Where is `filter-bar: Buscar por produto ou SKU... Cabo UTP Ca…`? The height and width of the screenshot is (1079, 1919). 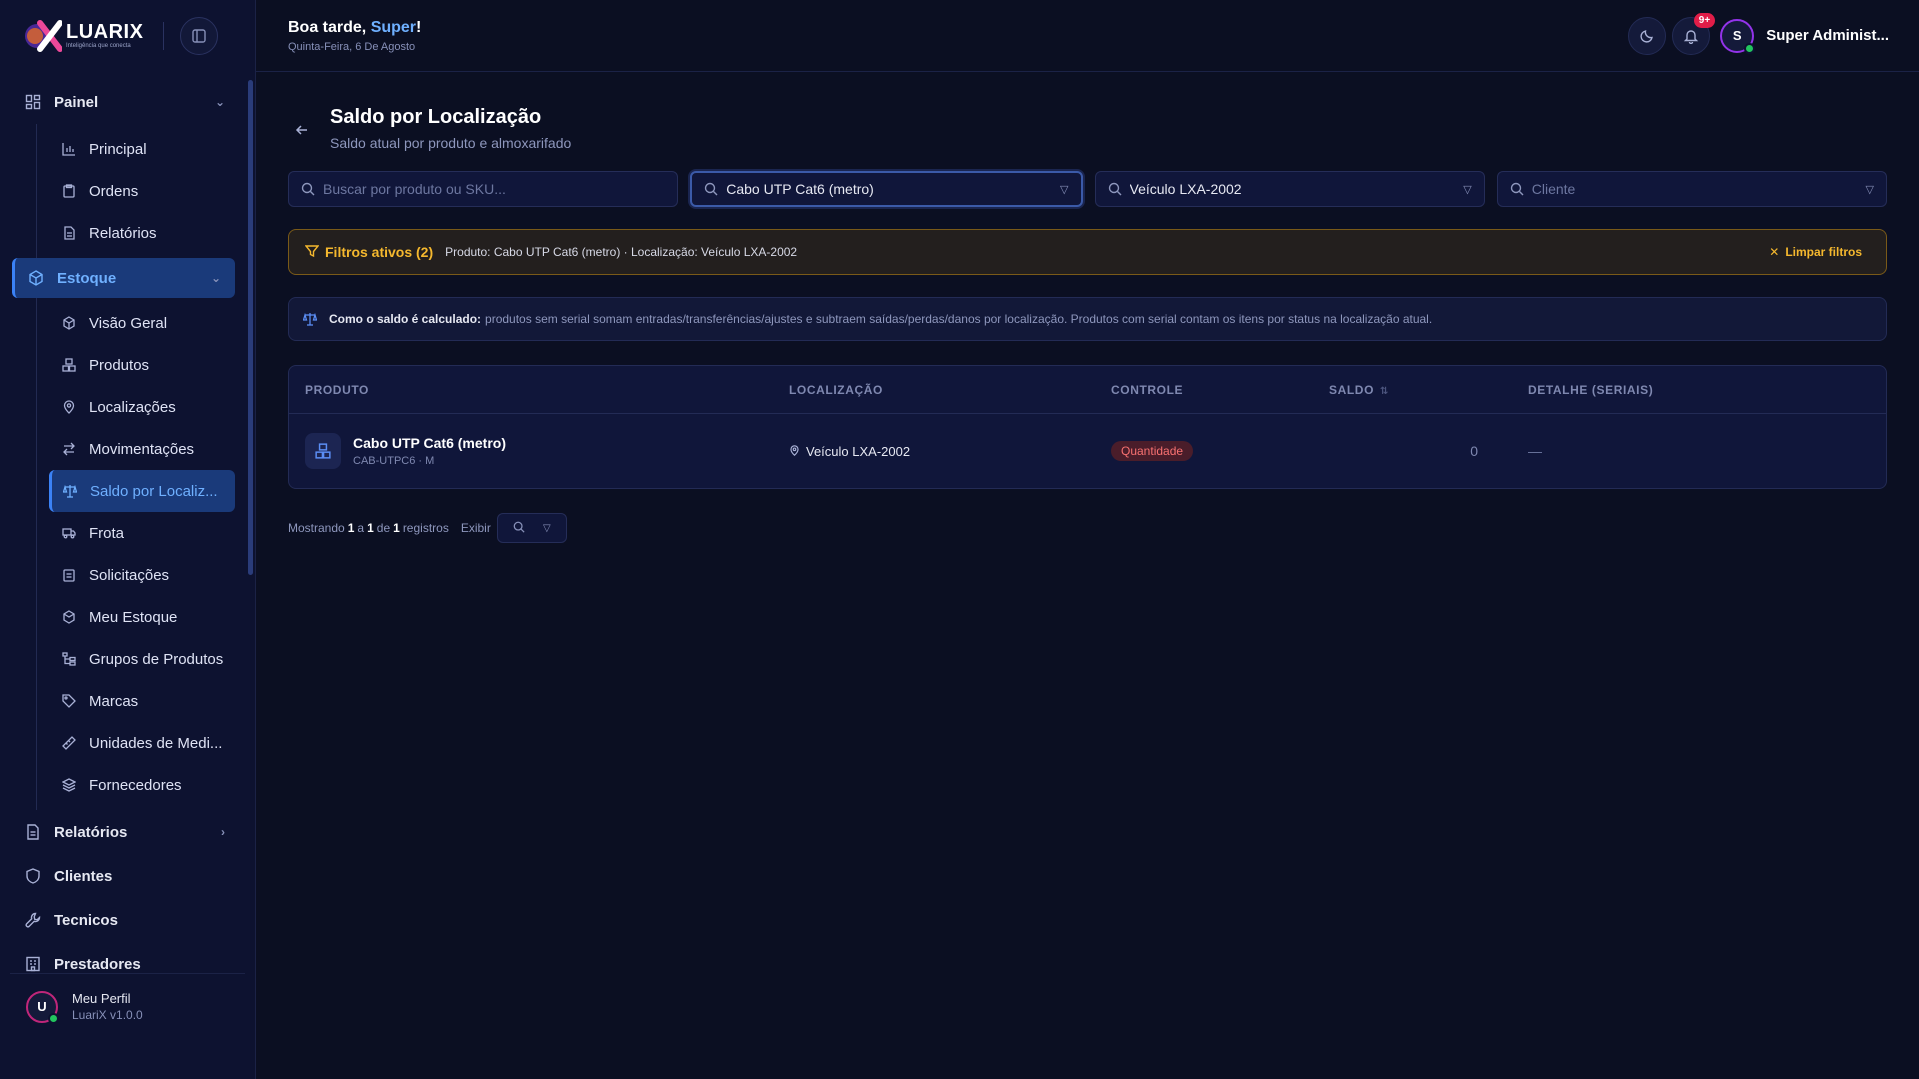 filter-bar: Buscar por produto ou SKU... Cabo UTP Ca… is located at coordinates (1087, 189).